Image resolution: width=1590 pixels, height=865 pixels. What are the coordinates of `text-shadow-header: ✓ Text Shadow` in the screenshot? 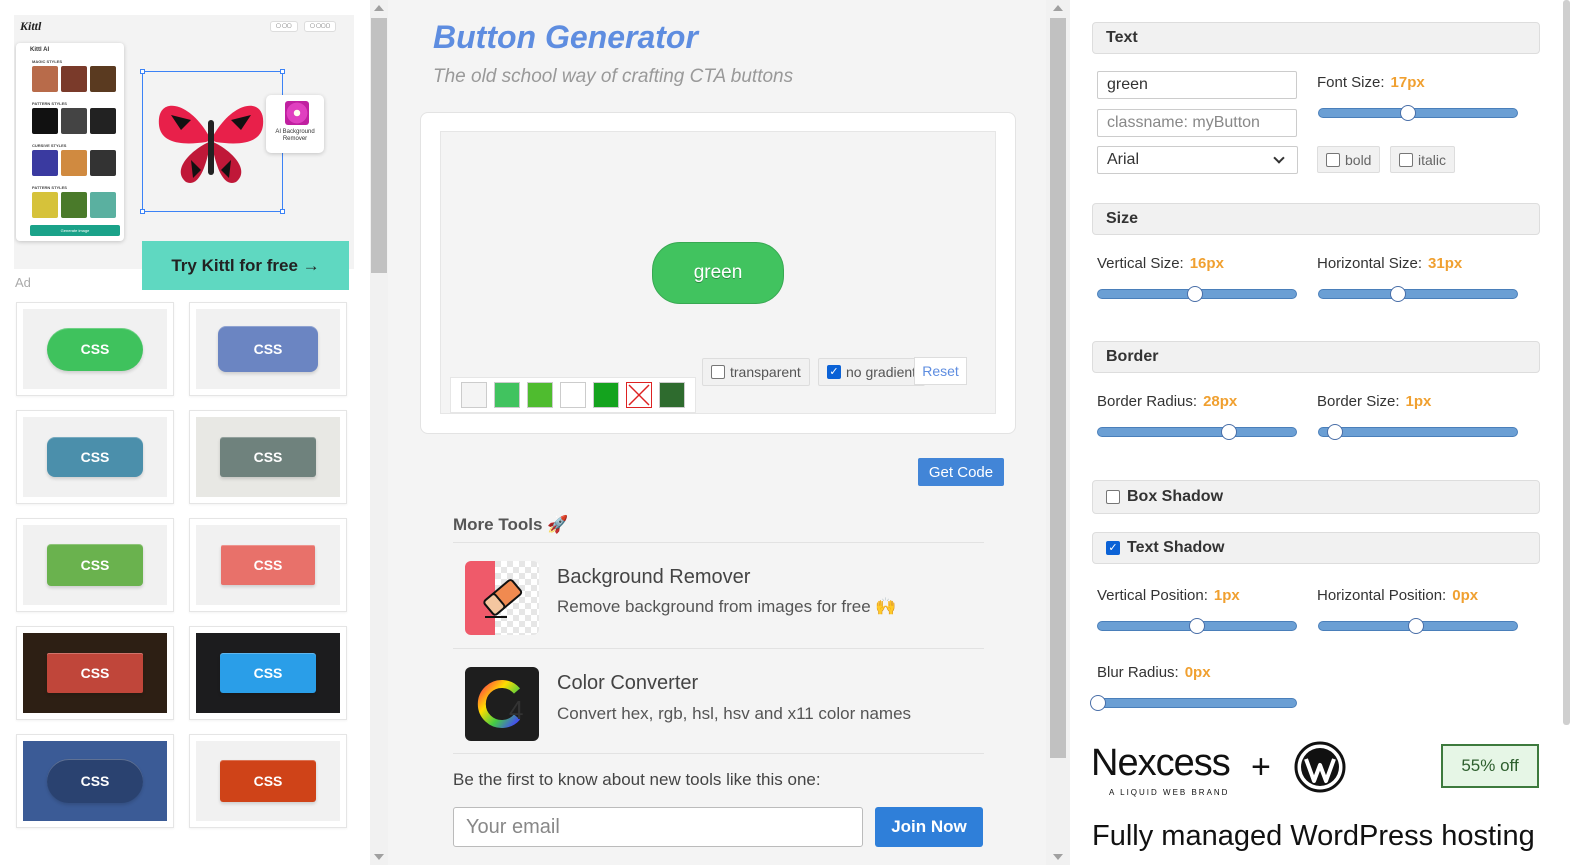 It's located at (1316, 548).